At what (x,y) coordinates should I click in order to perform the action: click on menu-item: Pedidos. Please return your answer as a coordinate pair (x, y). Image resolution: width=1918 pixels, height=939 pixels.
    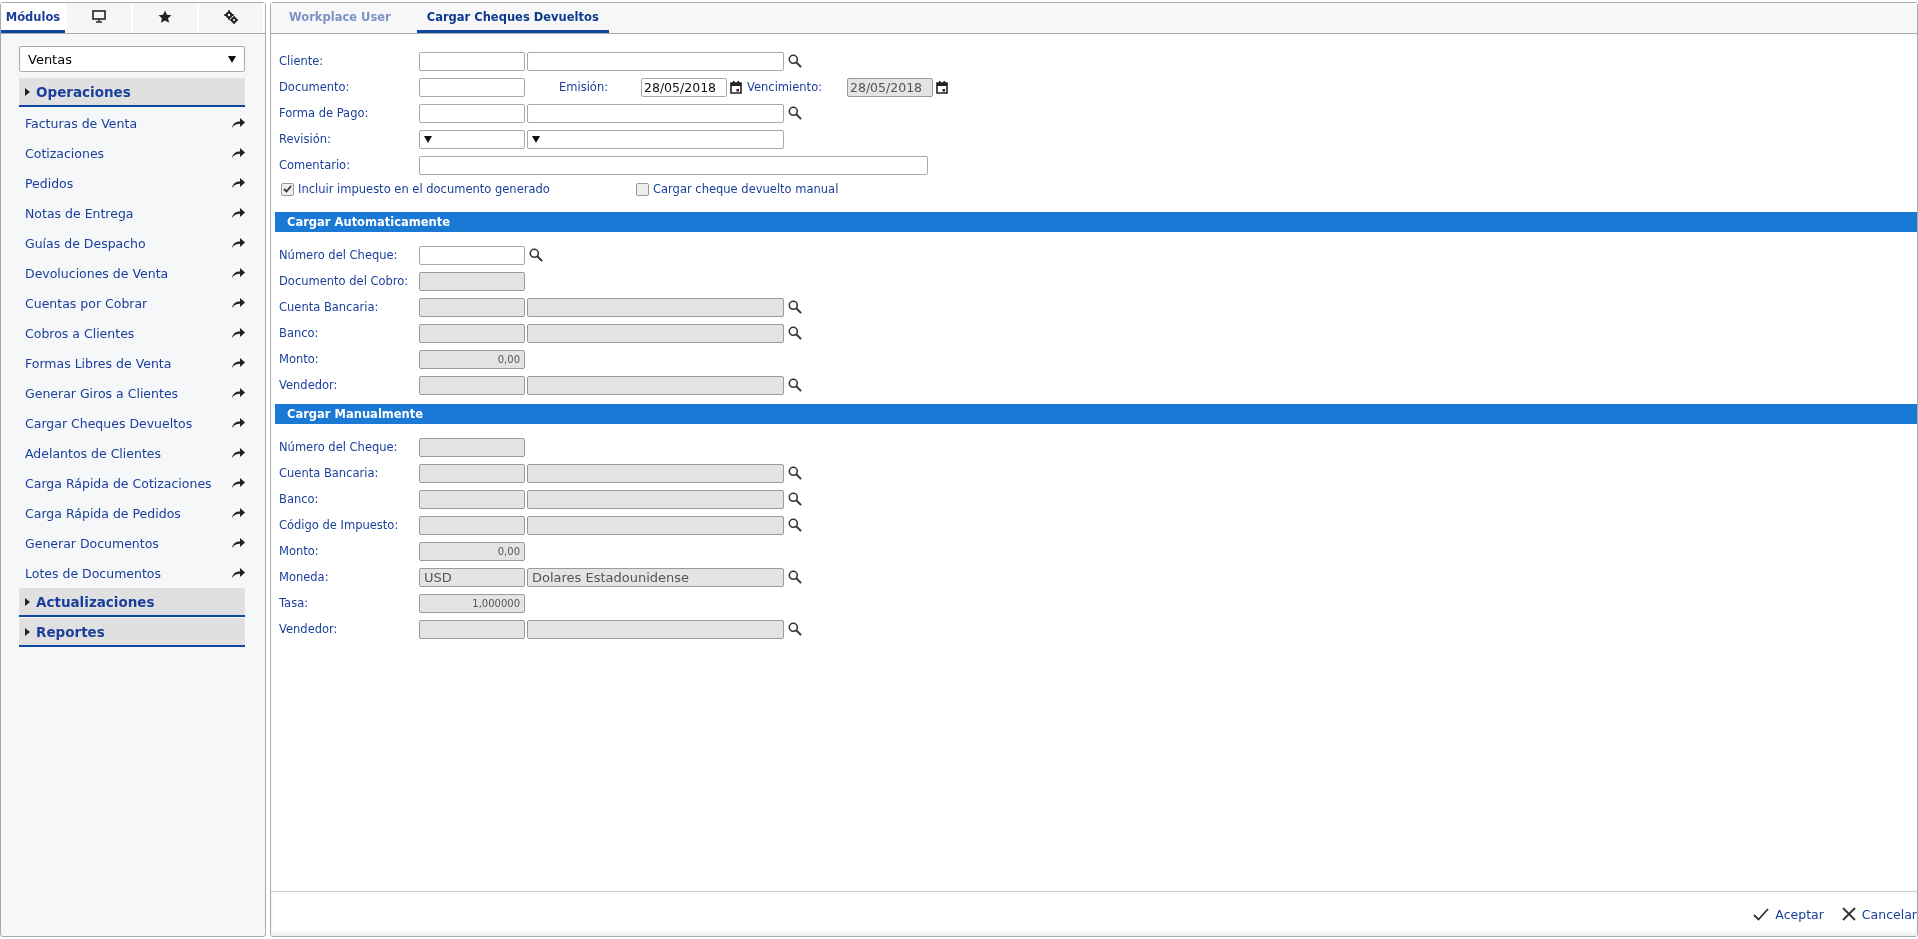
    Looking at the image, I should click on (135, 183).